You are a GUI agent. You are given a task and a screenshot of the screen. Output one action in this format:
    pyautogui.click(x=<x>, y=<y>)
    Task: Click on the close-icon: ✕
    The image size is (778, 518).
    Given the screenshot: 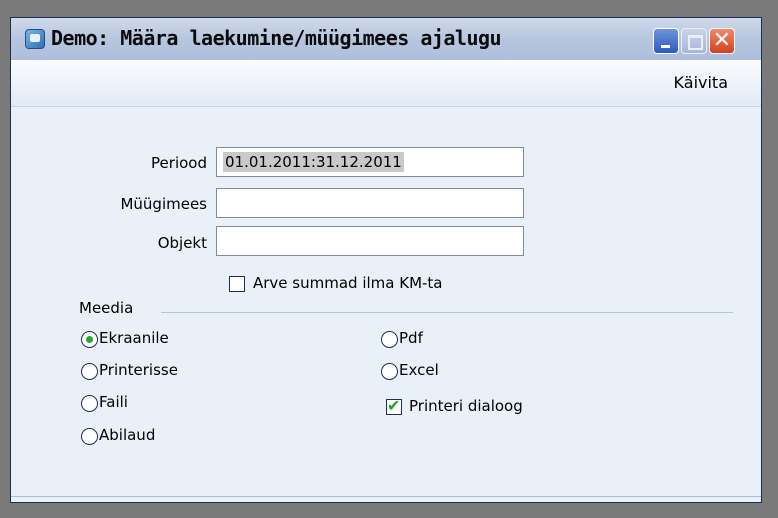 What is the action you would take?
    pyautogui.click(x=722, y=40)
    